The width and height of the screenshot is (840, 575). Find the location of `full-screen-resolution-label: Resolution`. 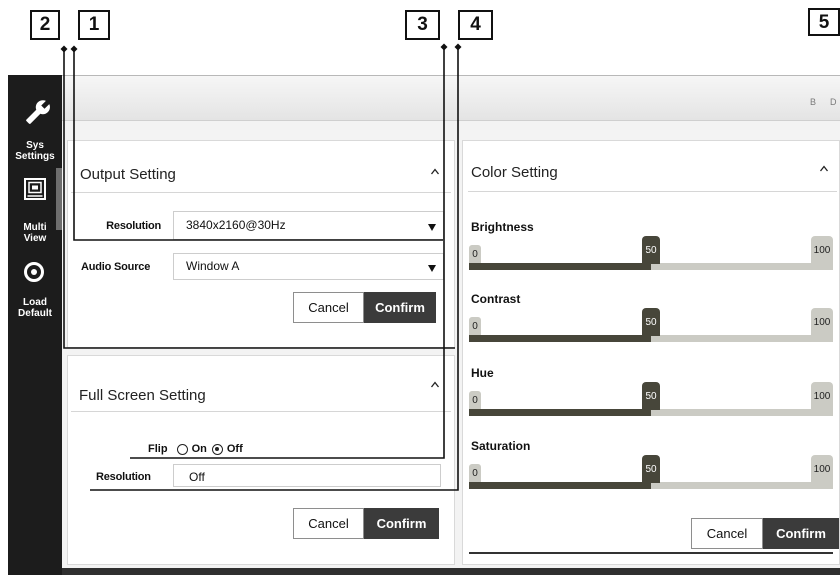

full-screen-resolution-label: Resolution is located at coordinates (123, 477).